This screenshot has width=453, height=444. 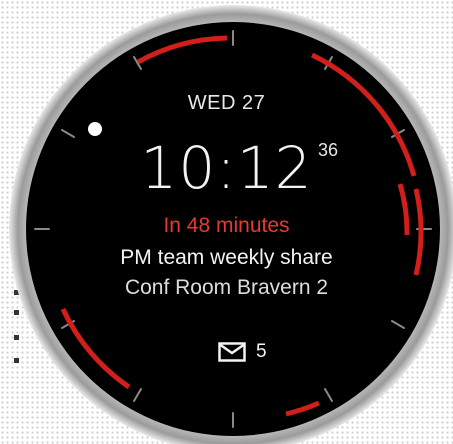 I want to click on date-label: WED 27, so click(x=226, y=103).